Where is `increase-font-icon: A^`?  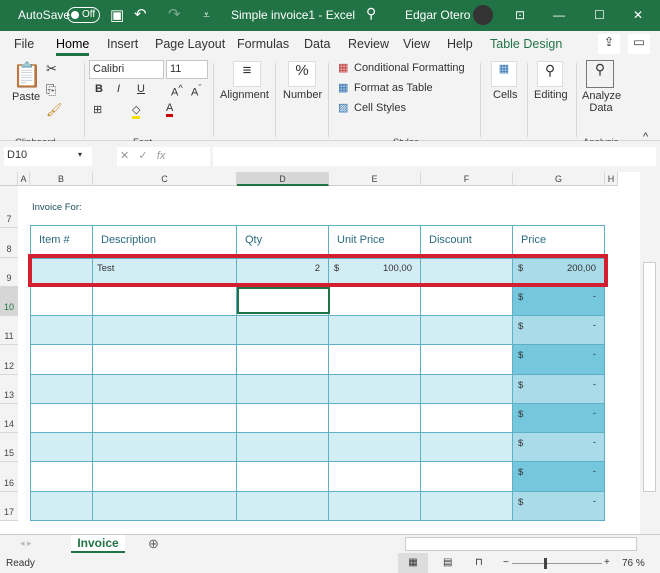 increase-font-icon: A^ is located at coordinates (177, 91).